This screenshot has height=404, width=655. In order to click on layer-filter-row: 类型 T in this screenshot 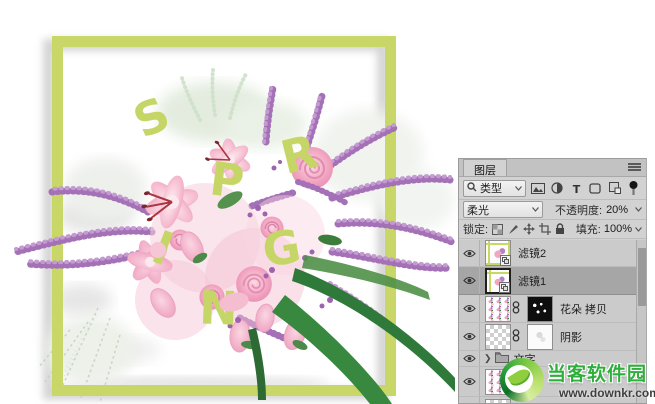, I will do `click(552, 188)`.